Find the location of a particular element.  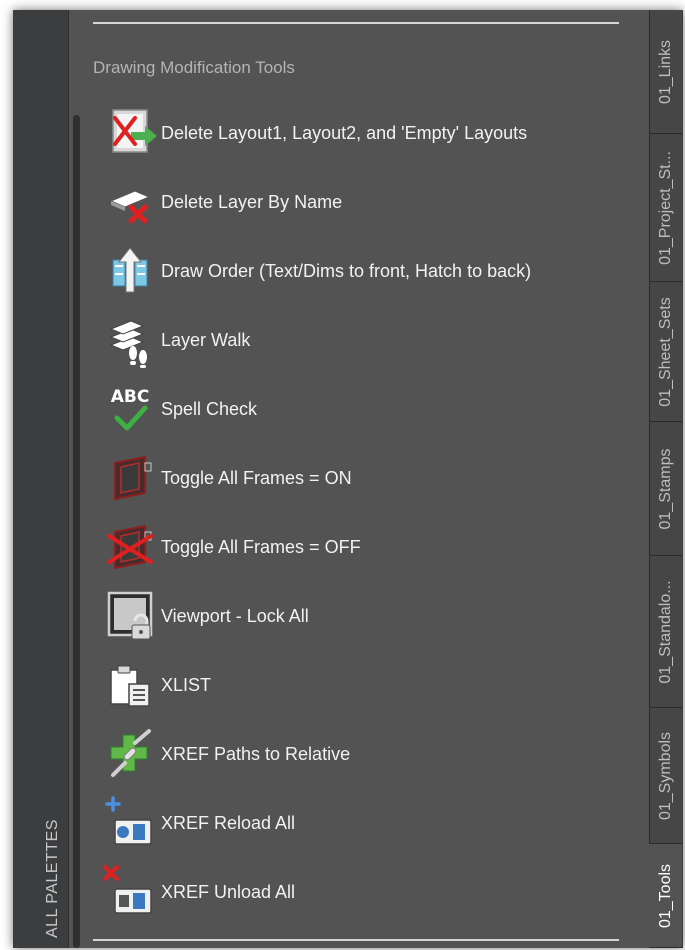

tab-sheet-sets: 01_Sheet_Sets is located at coordinates (665, 352).